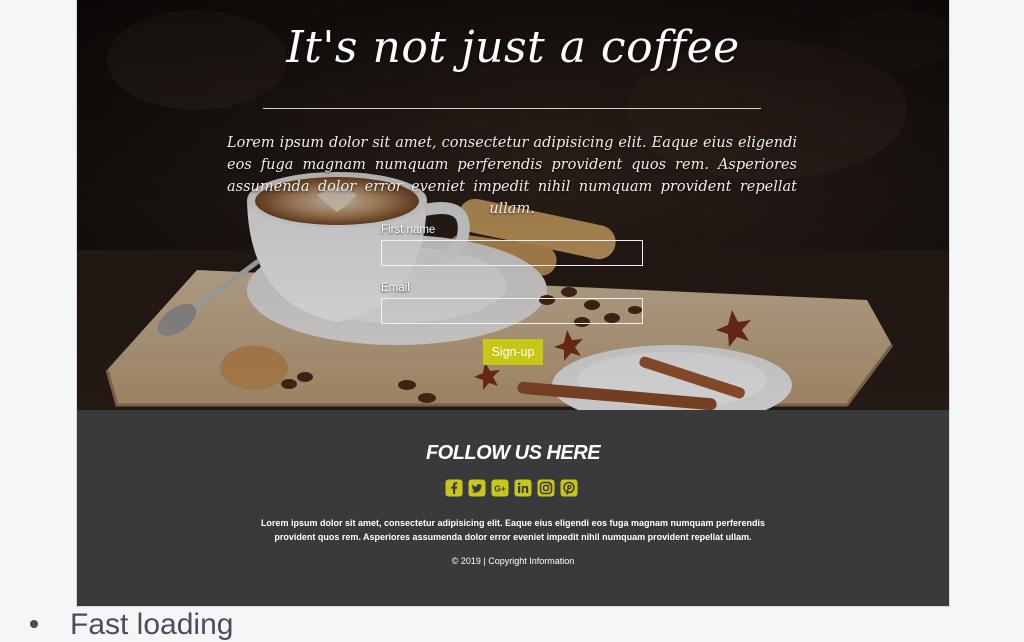 Image resolution: width=1024 pixels, height=642 pixels. What do you see at coordinates (513, 282) in the screenshot?
I see `signup-form: First name Email` at bounding box center [513, 282].